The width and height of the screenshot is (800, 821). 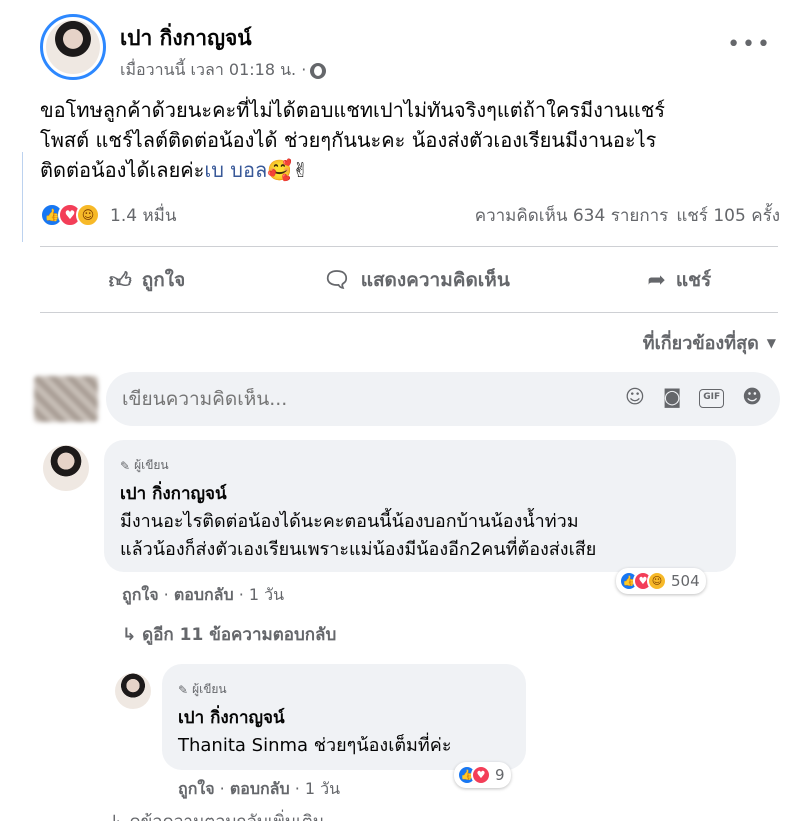 I want to click on comment-button: 🗨︎ แสดงความคิดเห็น, so click(x=416, y=280).